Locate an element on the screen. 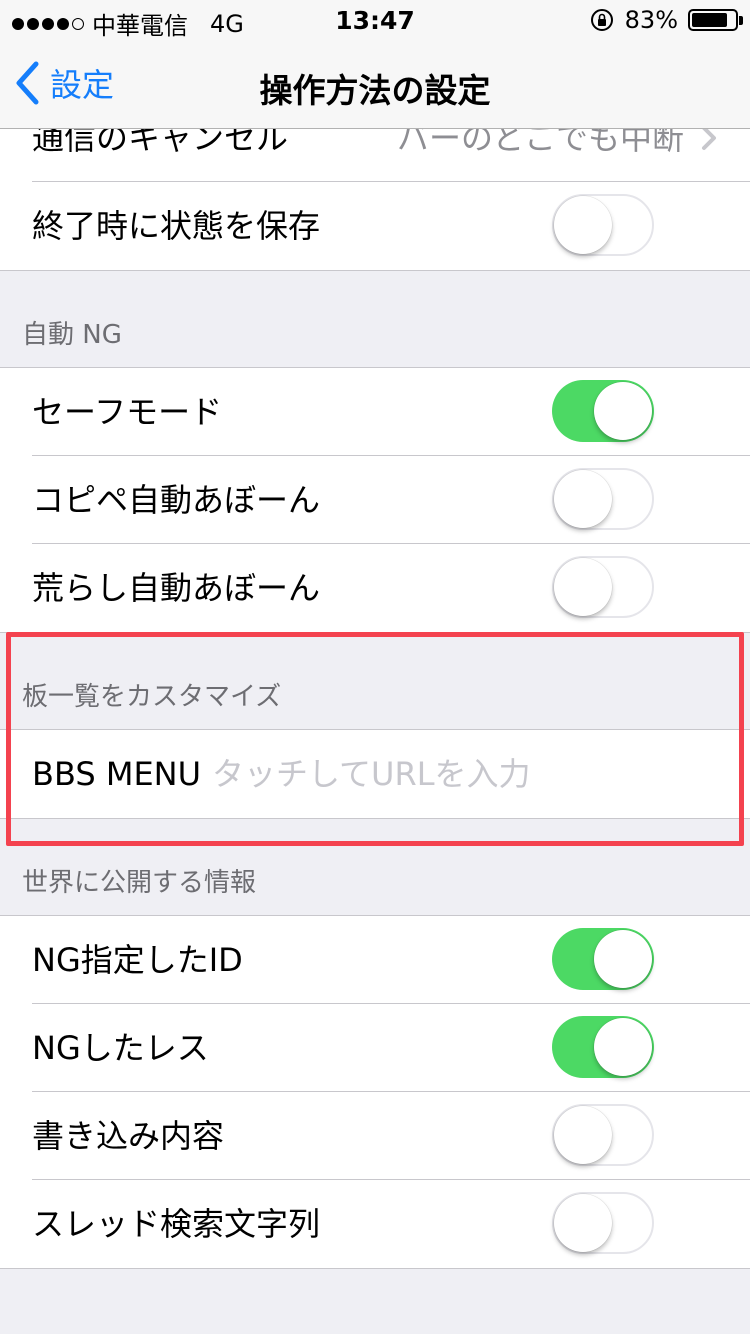 The width and height of the screenshot is (750, 1334). arashi-auto-abon-toggle is located at coordinates (603, 587).